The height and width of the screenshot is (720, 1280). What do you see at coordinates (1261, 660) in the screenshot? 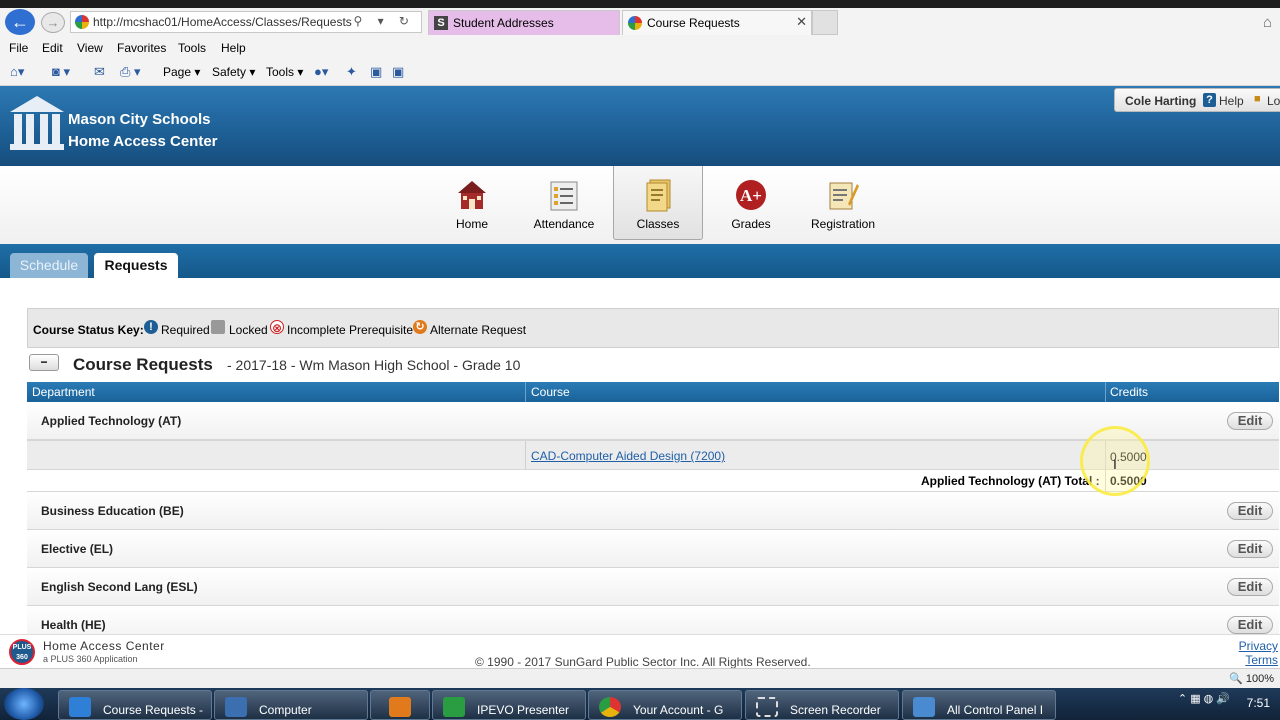
I see `terms-link: Terms` at bounding box center [1261, 660].